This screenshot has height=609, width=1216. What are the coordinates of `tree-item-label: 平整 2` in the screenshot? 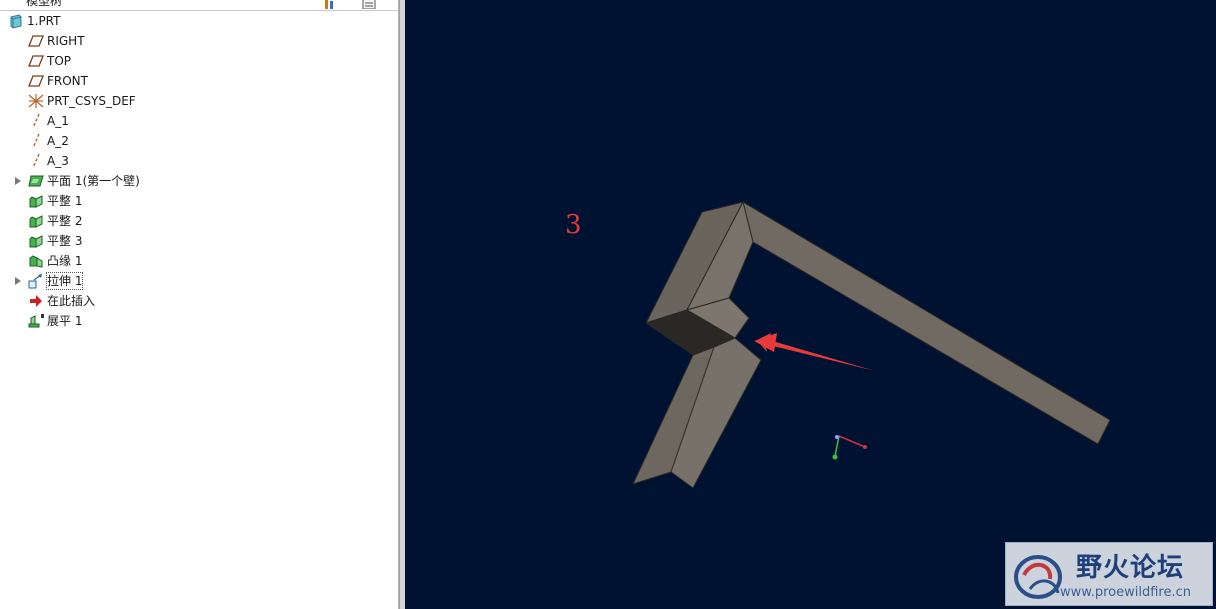 It's located at (65, 221).